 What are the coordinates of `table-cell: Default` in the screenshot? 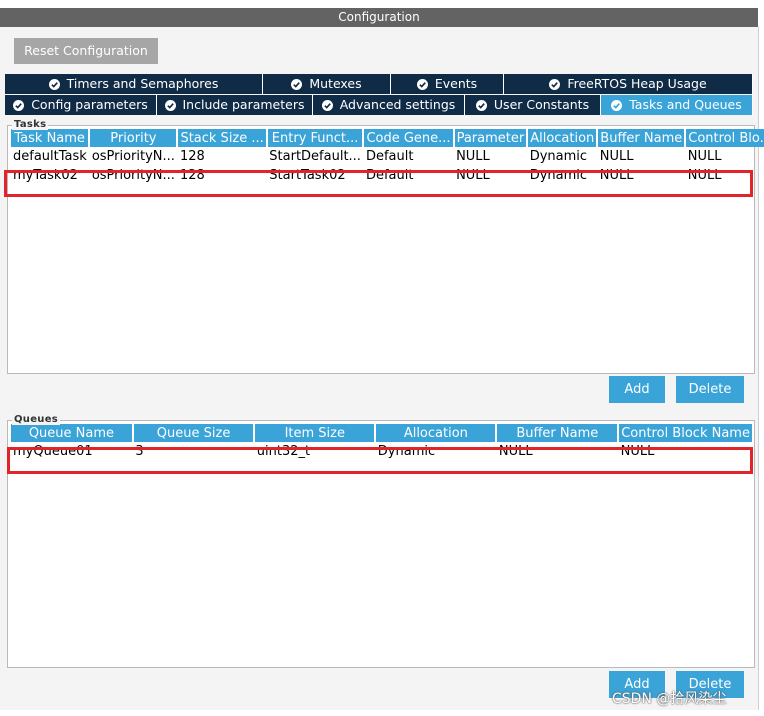 It's located at (409, 156).